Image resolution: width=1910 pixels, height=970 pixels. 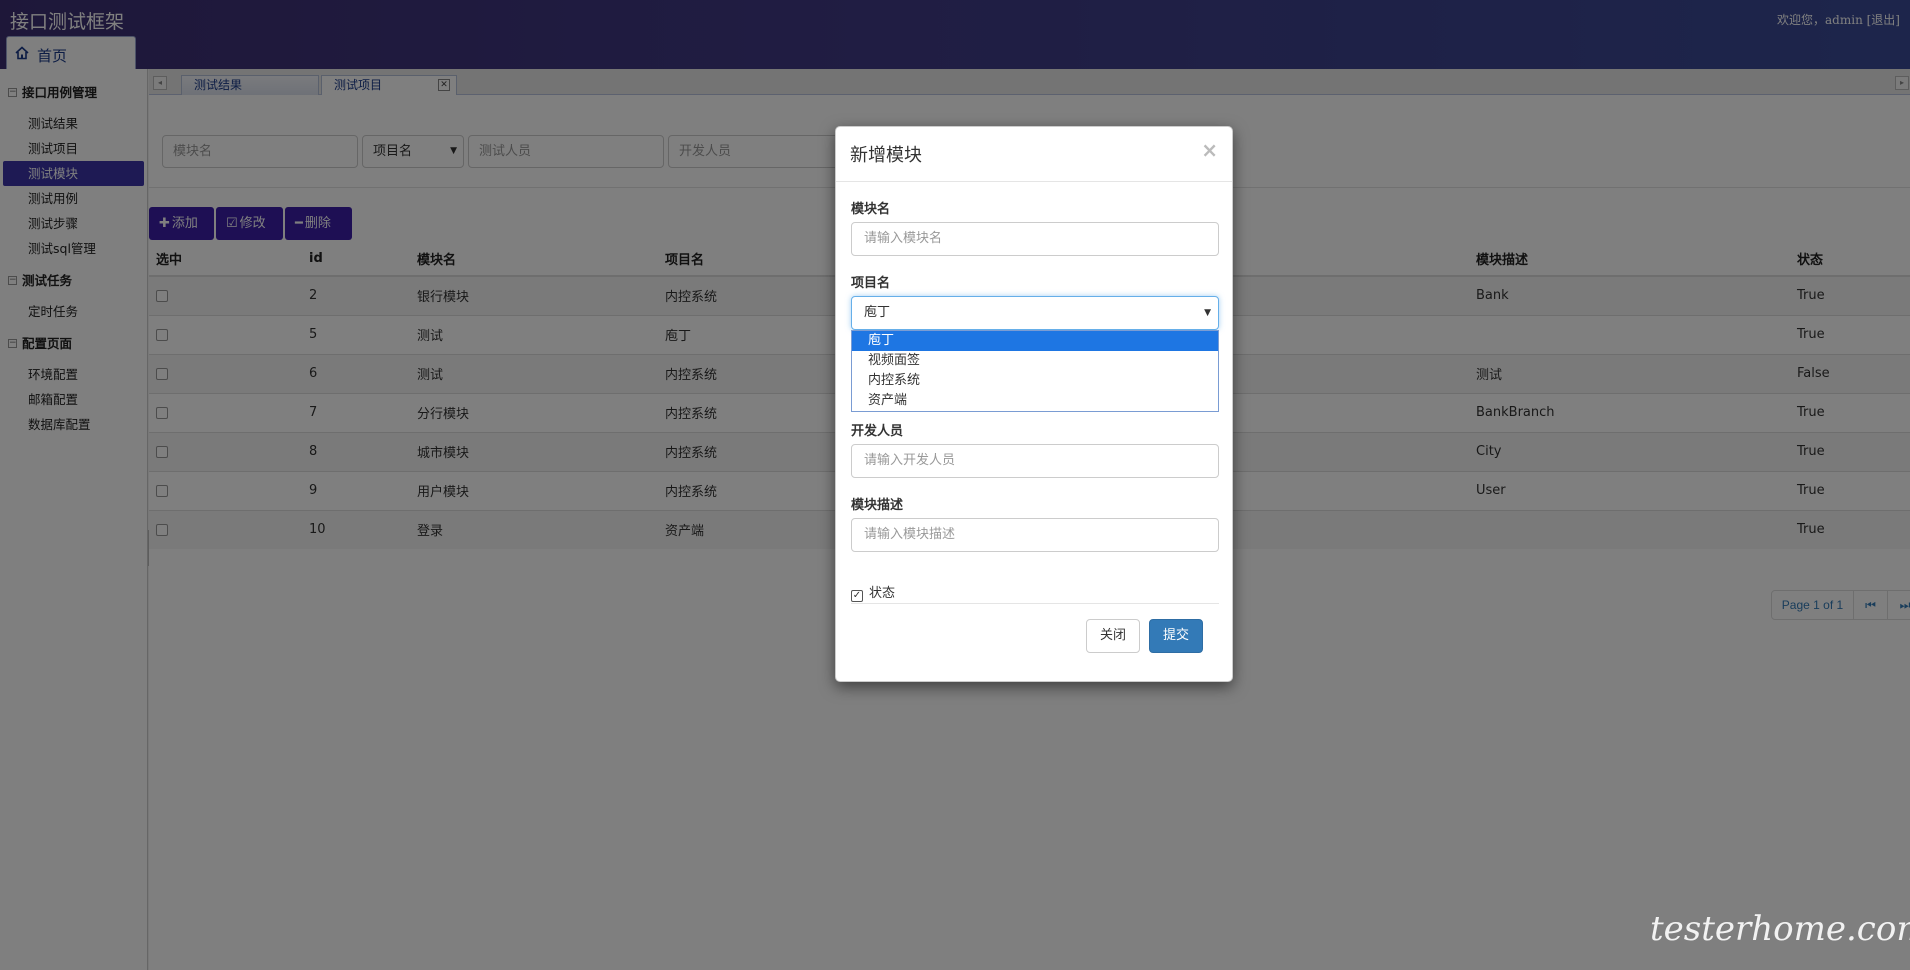 I want to click on close-button: 关闭, so click(x=1113, y=636).